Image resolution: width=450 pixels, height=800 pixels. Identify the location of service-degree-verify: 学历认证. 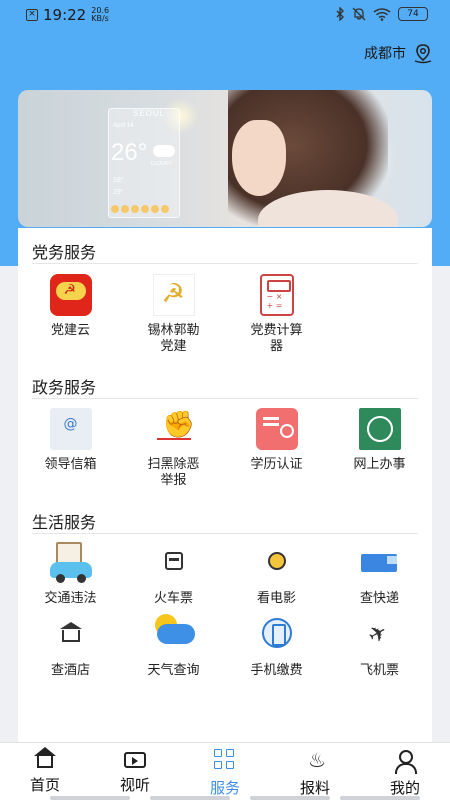
(276, 440).